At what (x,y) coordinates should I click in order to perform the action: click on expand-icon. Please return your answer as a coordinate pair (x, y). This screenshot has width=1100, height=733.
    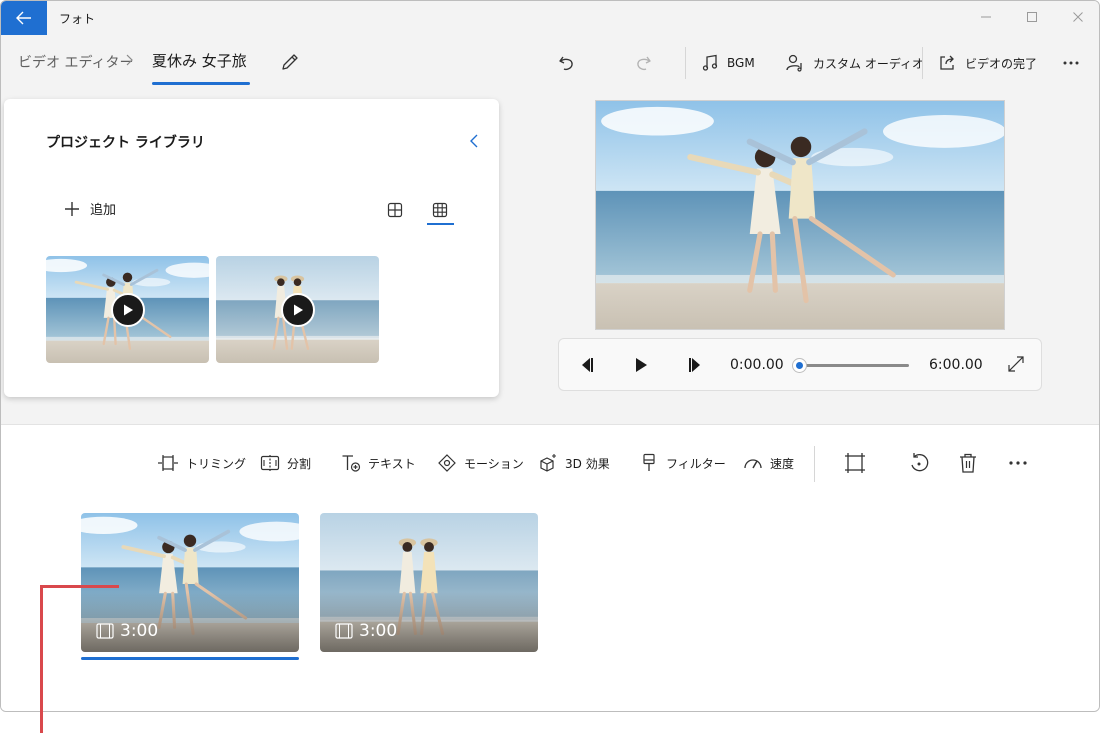
    Looking at the image, I should click on (1016, 364).